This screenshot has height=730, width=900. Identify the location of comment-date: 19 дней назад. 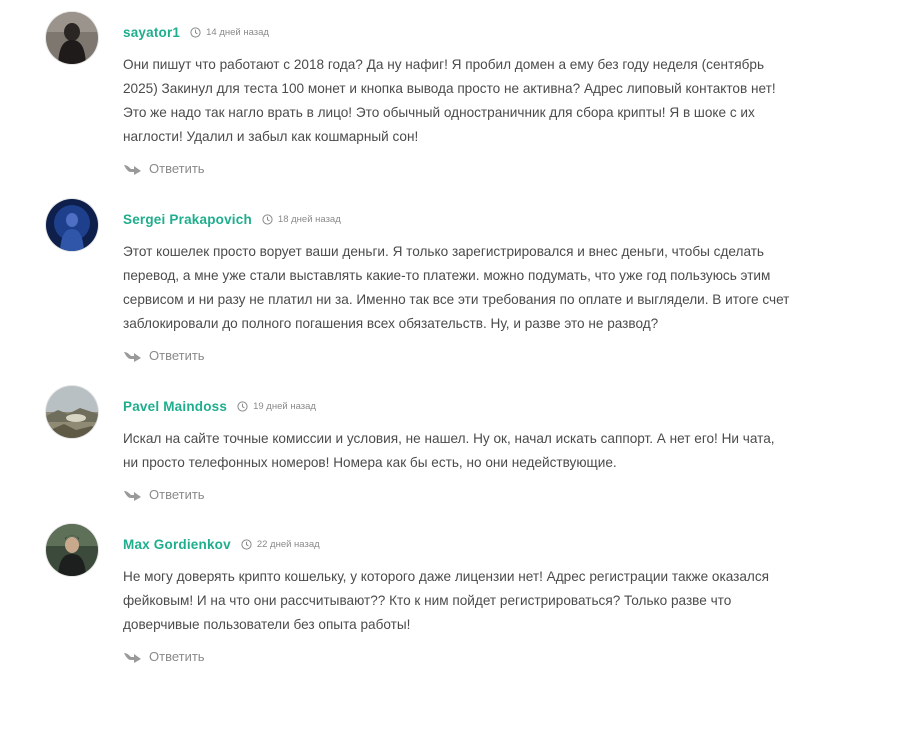
(276, 406).